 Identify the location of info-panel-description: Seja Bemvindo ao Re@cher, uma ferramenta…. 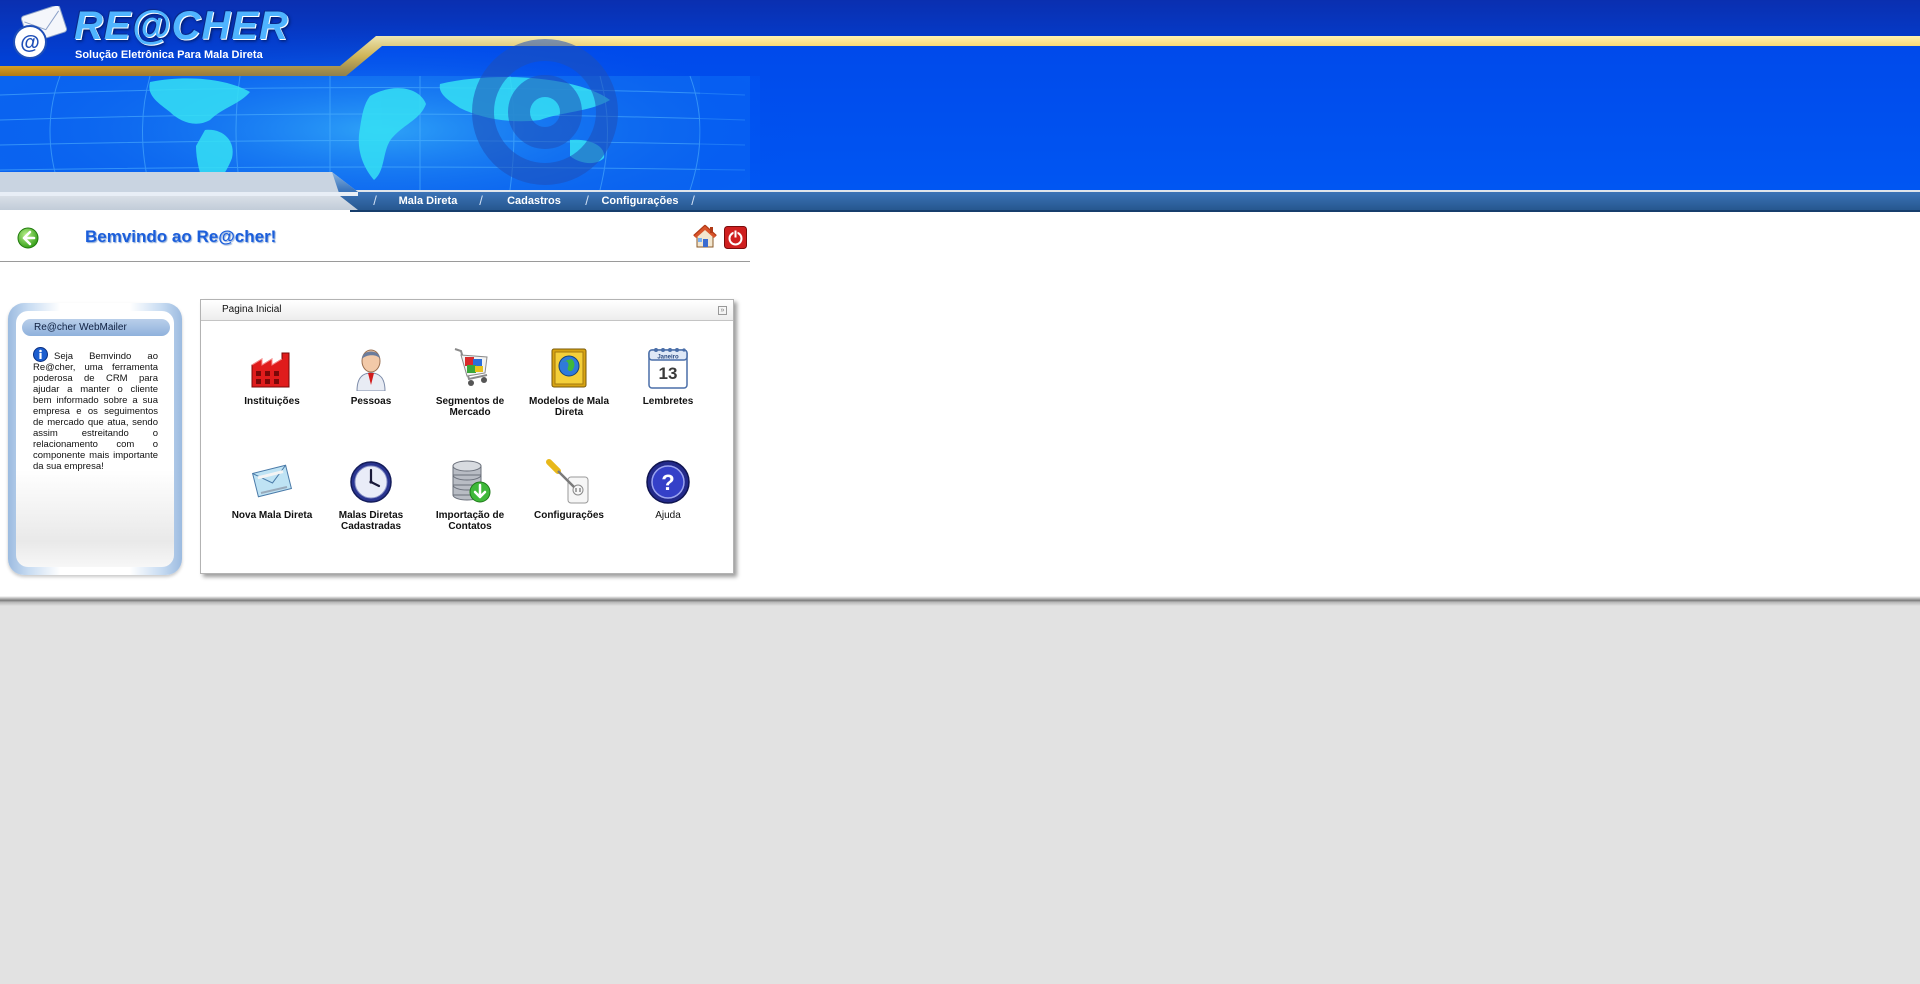
(95, 411).